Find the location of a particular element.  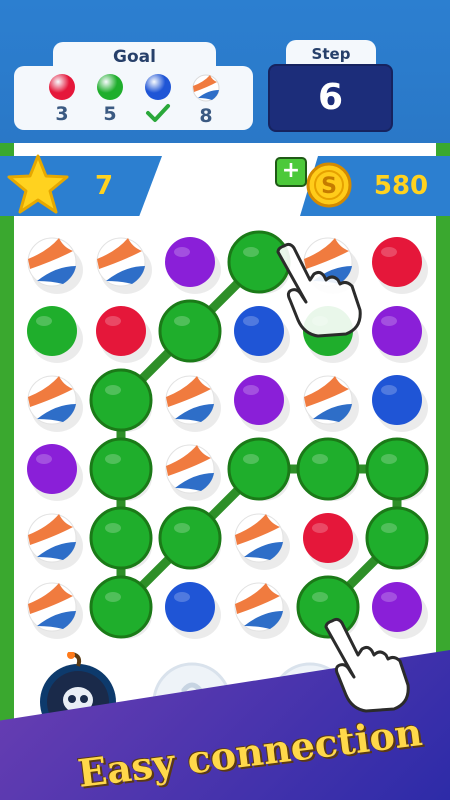

tutorial-hand-icon-bottom is located at coordinates (367, 665).